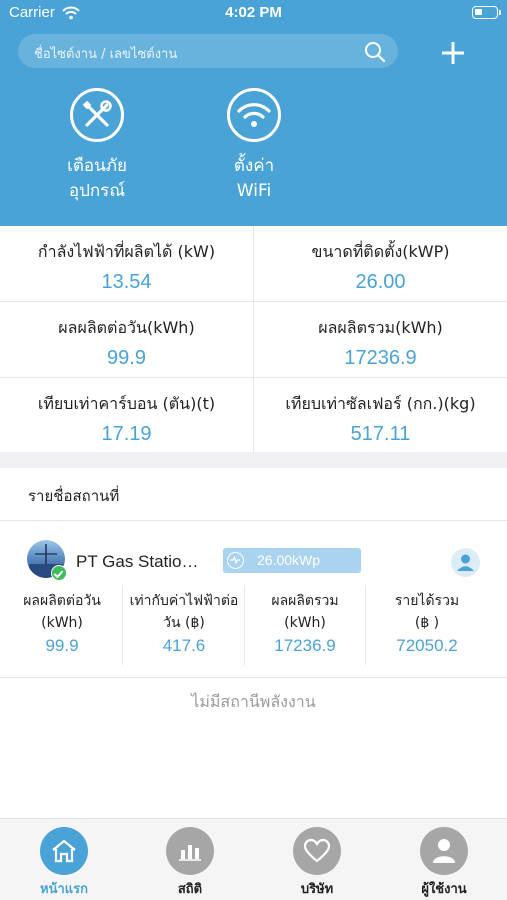 The width and height of the screenshot is (507, 900). Describe the element at coordinates (64, 889) in the screenshot. I see `tab-label: หน้าแรก` at that location.